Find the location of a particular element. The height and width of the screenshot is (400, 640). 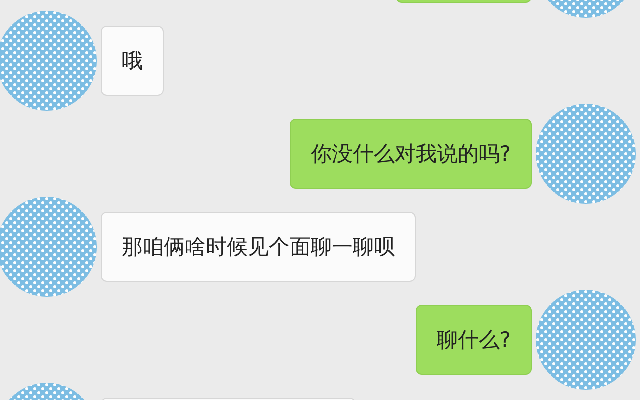

message-bubble: 聊什么? is located at coordinates (474, 339).